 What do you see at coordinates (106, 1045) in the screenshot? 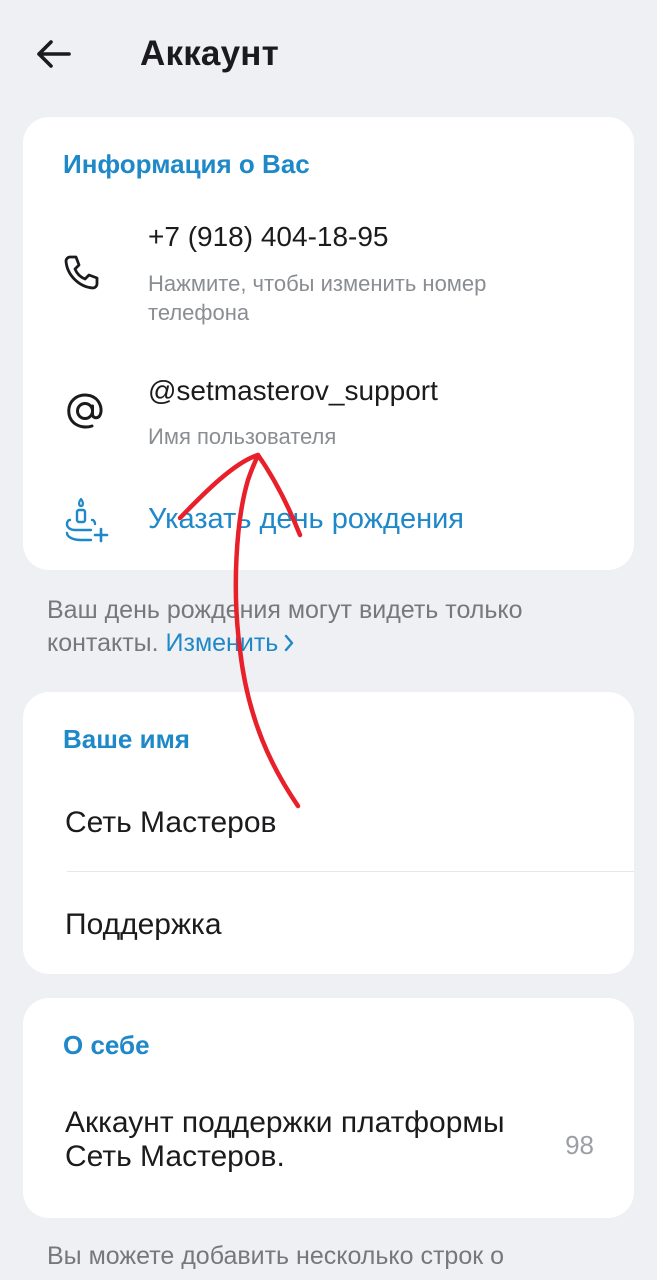
I see `about-card-header: О себе` at bounding box center [106, 1045].